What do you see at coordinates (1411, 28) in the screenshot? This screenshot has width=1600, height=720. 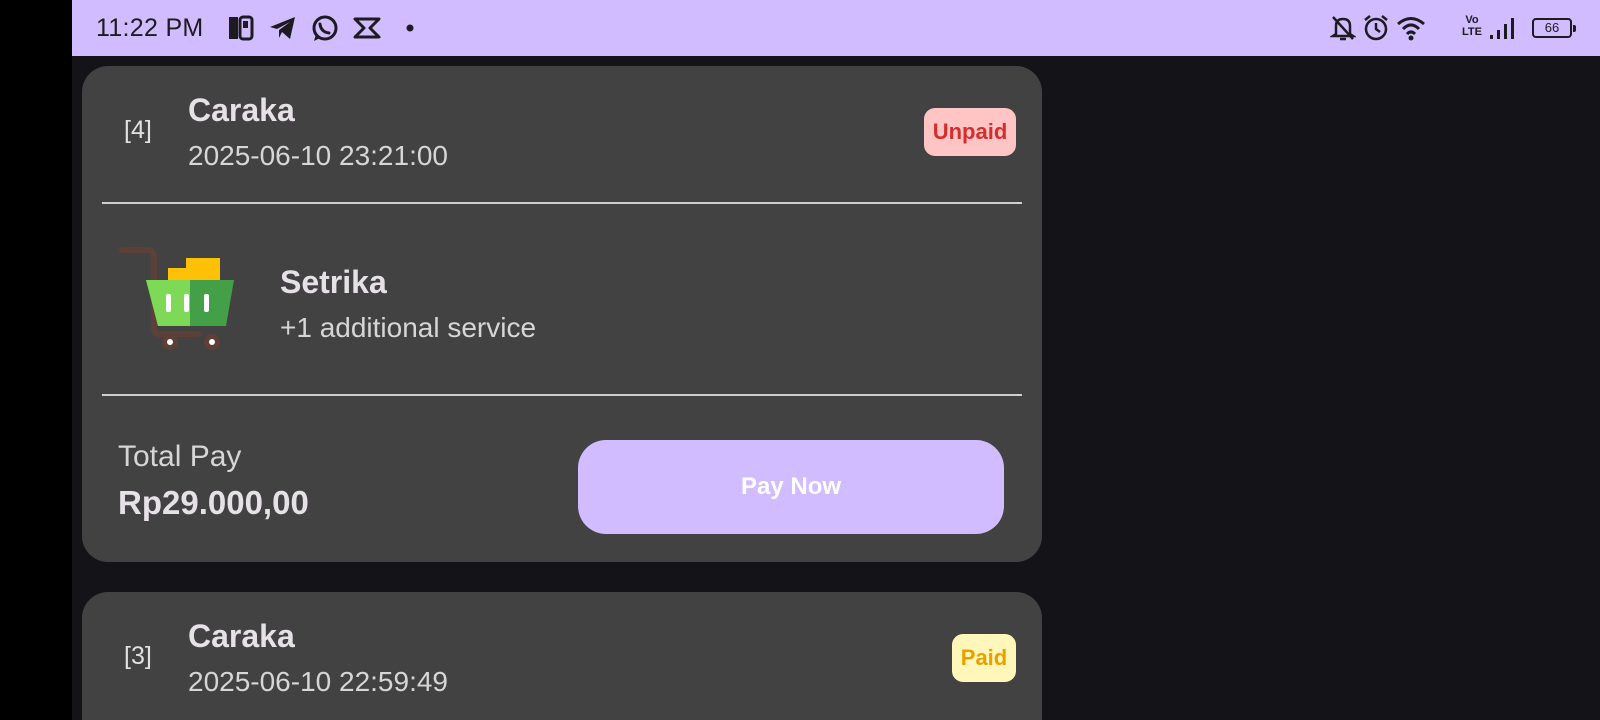 I see `wifi-icon` at bounding box center [1411, 28].